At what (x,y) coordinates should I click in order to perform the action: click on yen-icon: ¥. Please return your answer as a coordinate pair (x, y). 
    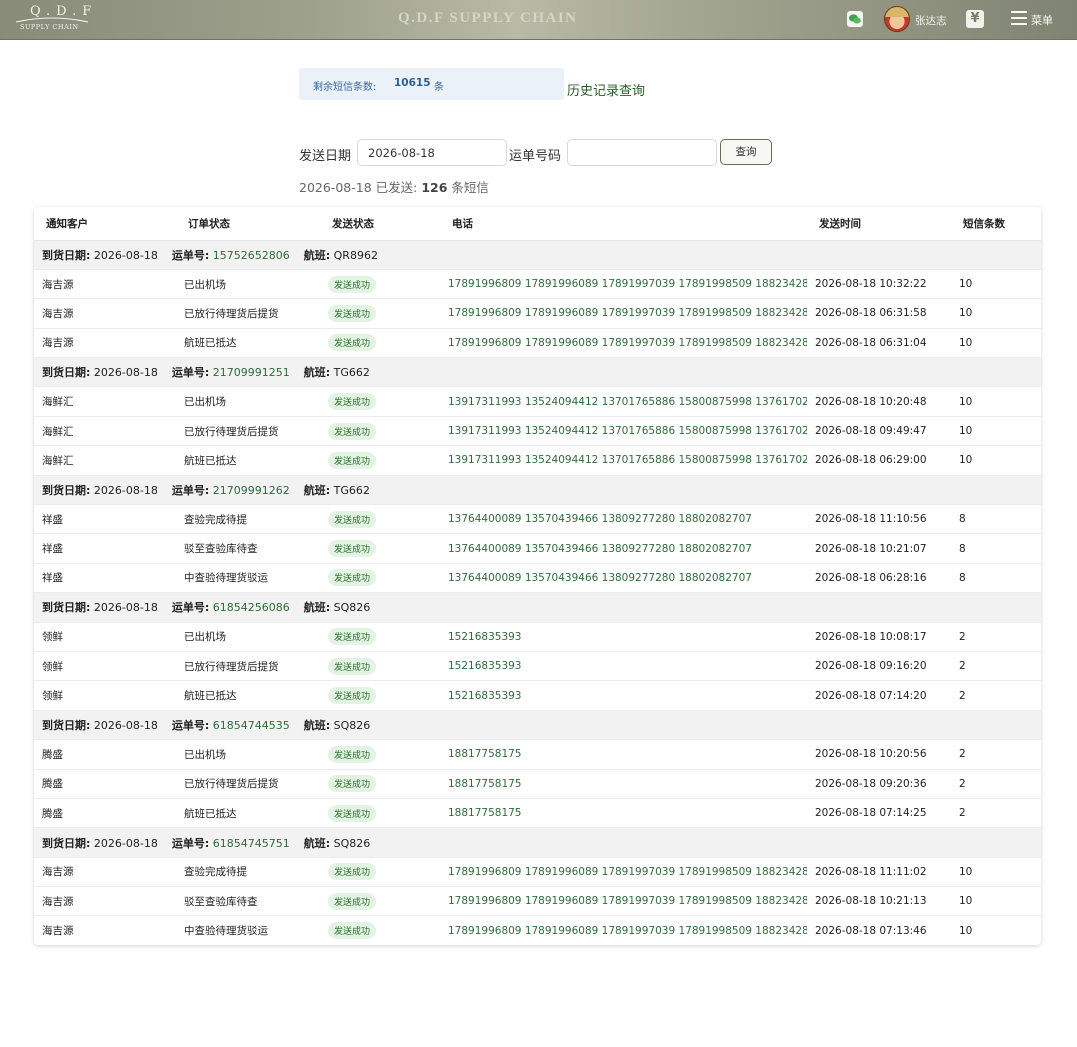
    Looking at the image, I should click on (975, 19).